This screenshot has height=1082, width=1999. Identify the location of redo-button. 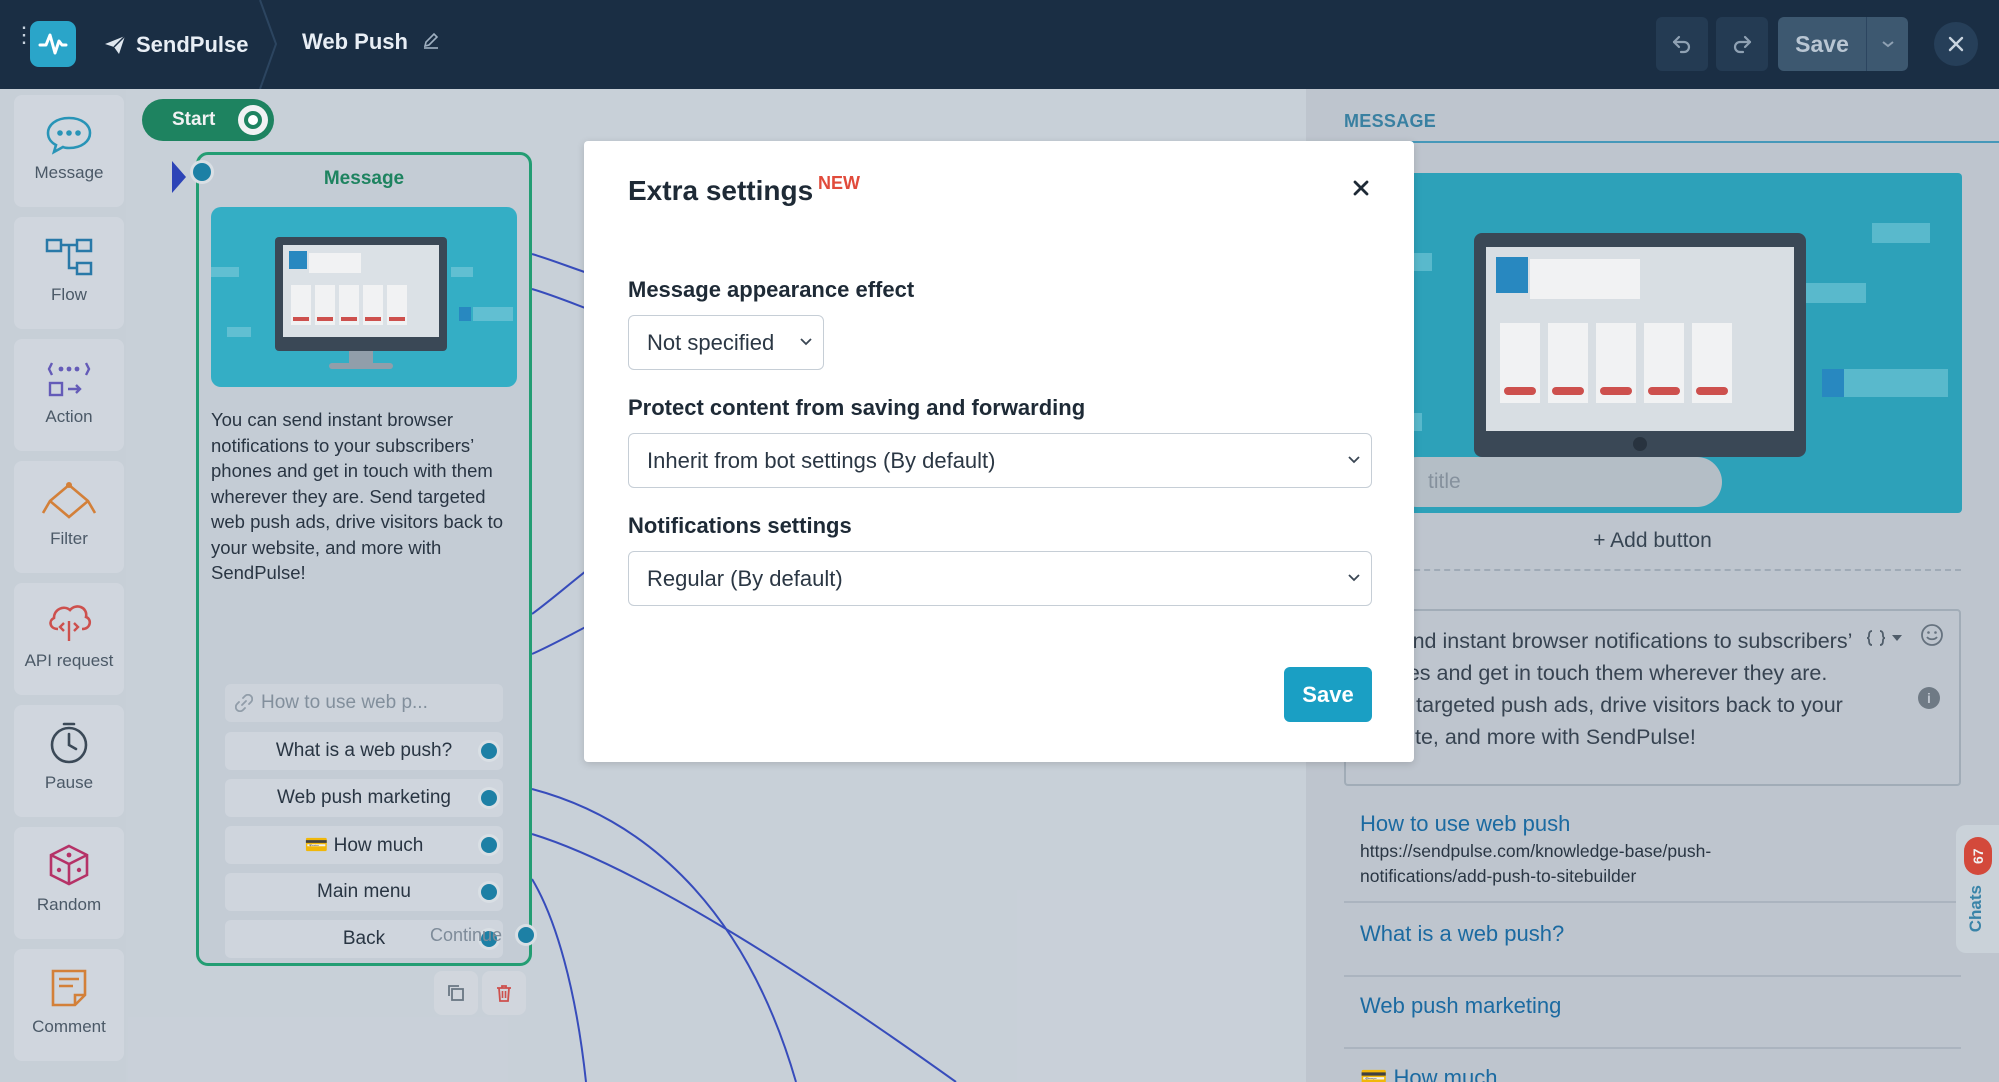
(1742, 44).